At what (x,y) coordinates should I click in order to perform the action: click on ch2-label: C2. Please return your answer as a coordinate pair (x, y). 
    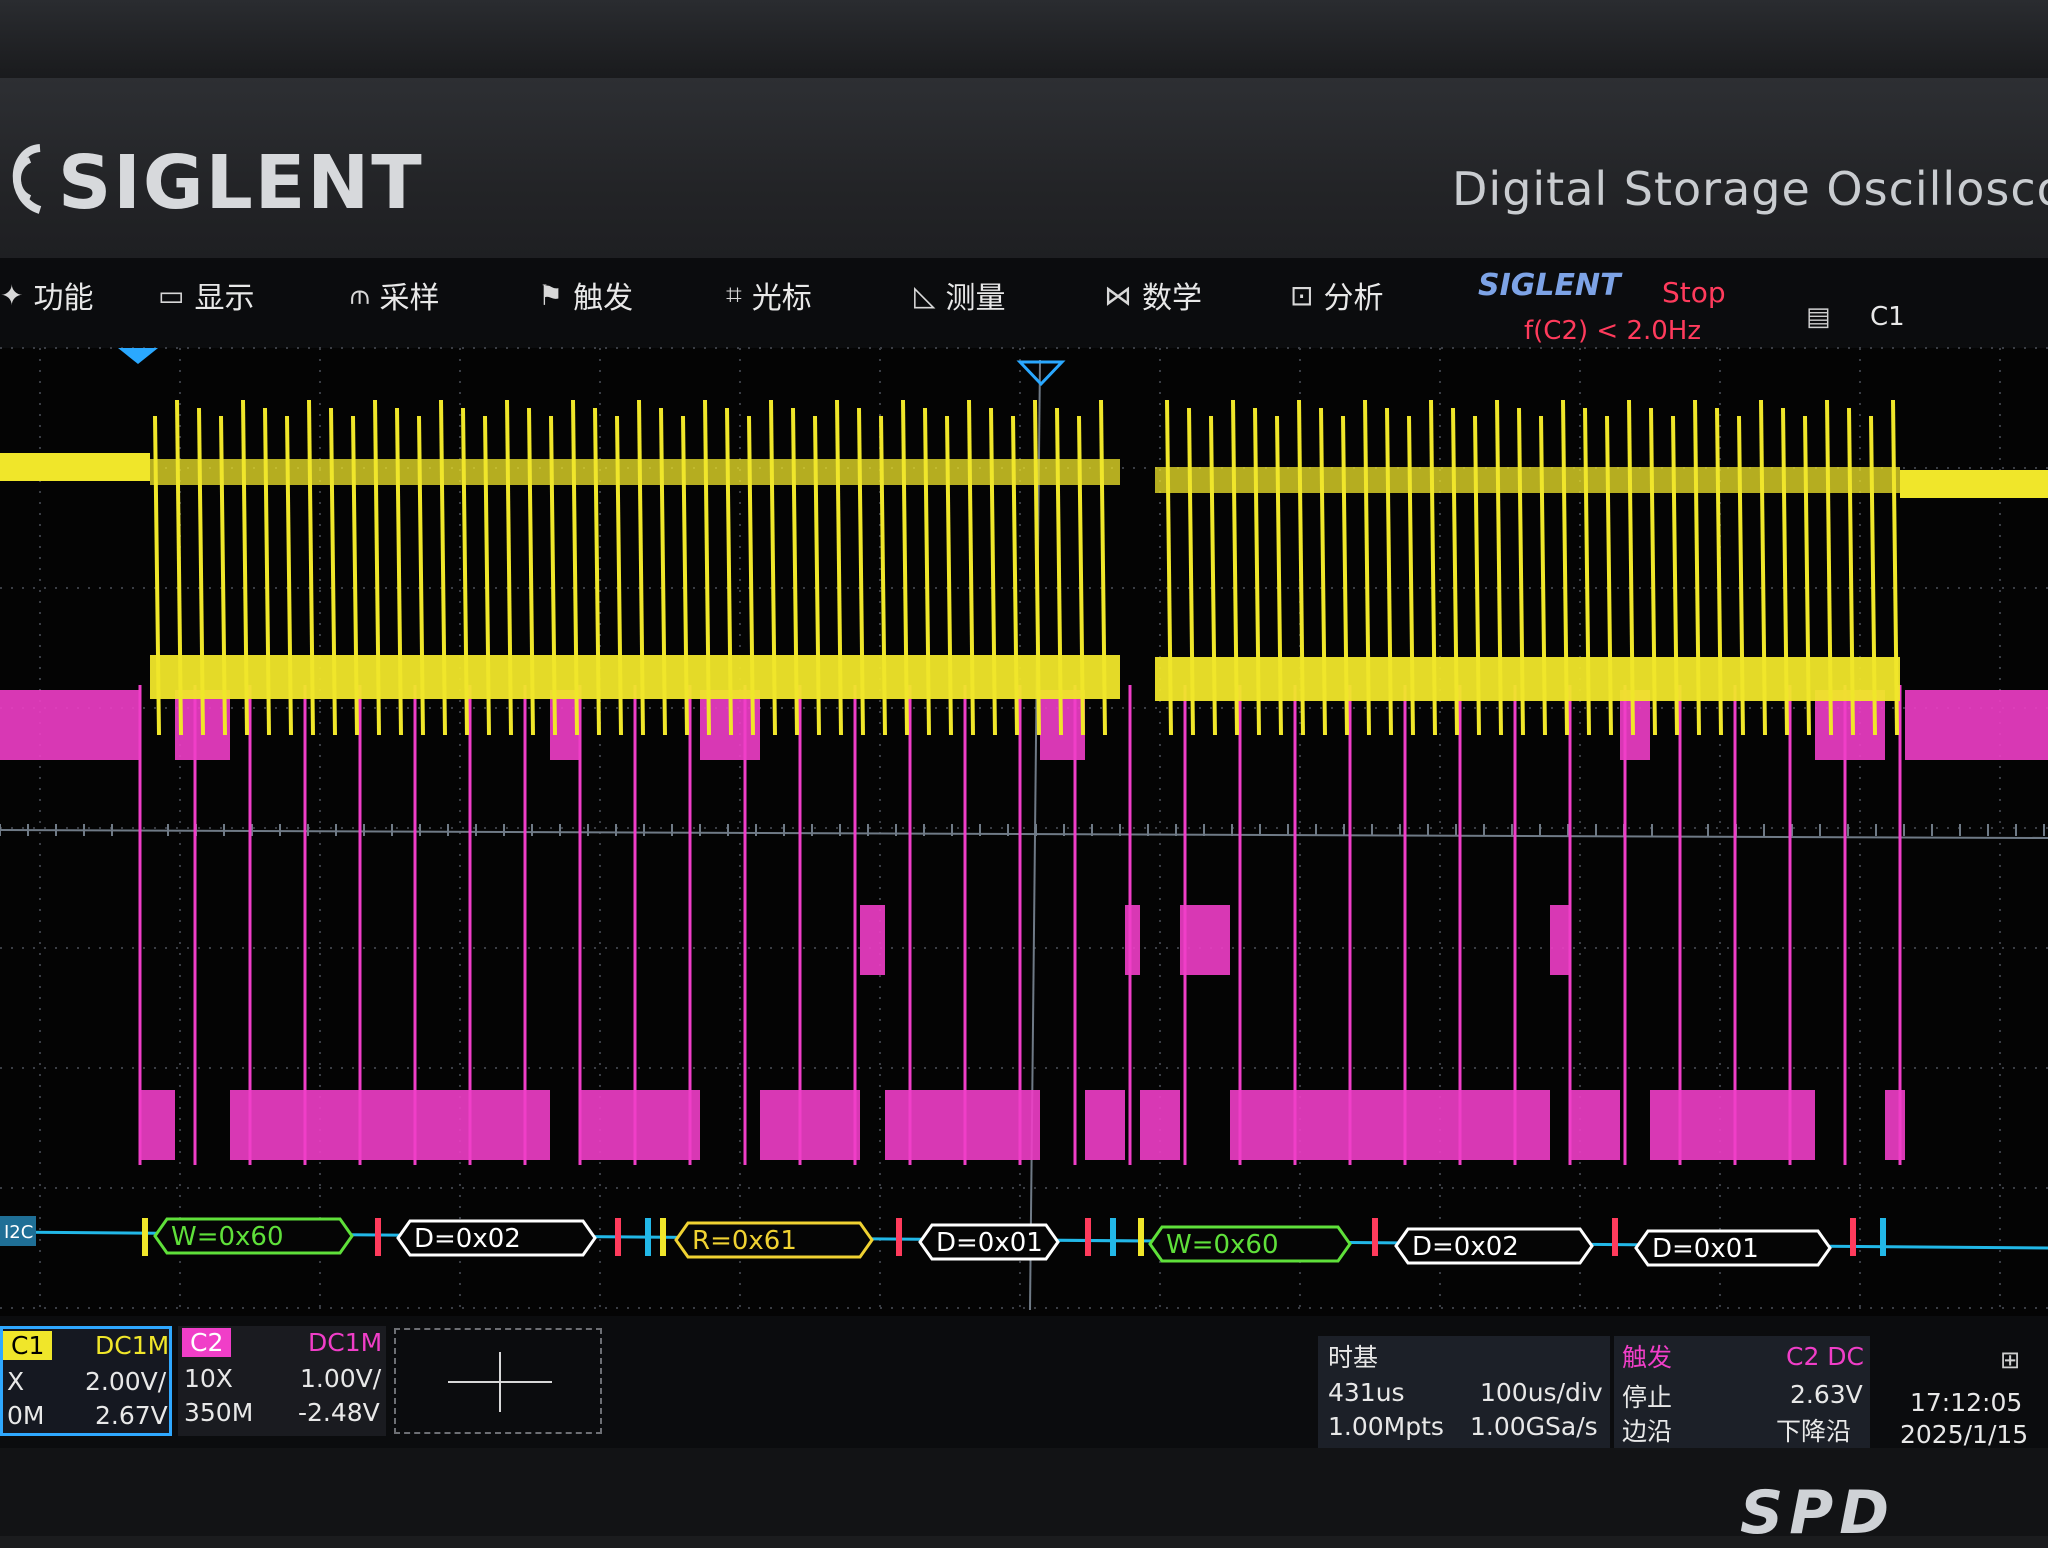
    Looking at the image, I should click on (207, 1342).